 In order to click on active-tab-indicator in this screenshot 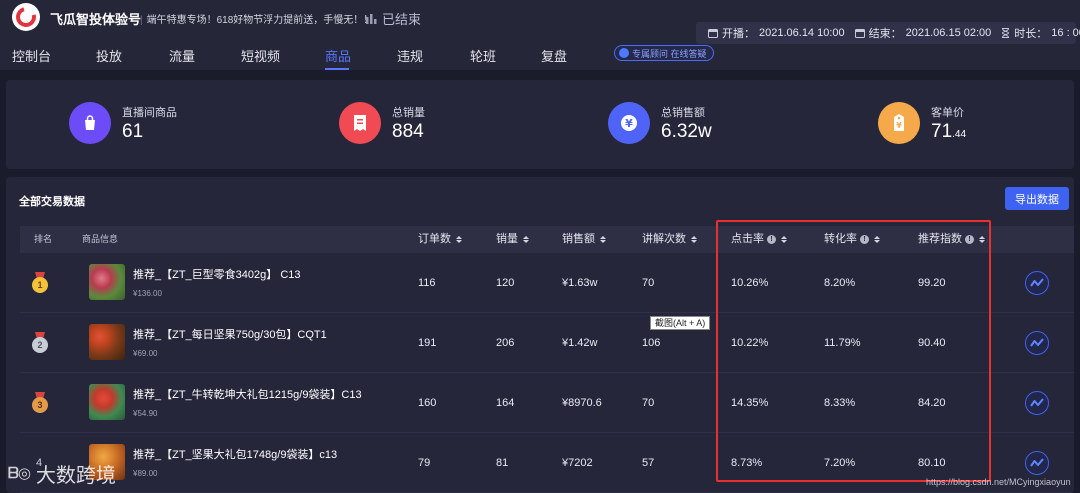, I will do `click(337, 69)`.